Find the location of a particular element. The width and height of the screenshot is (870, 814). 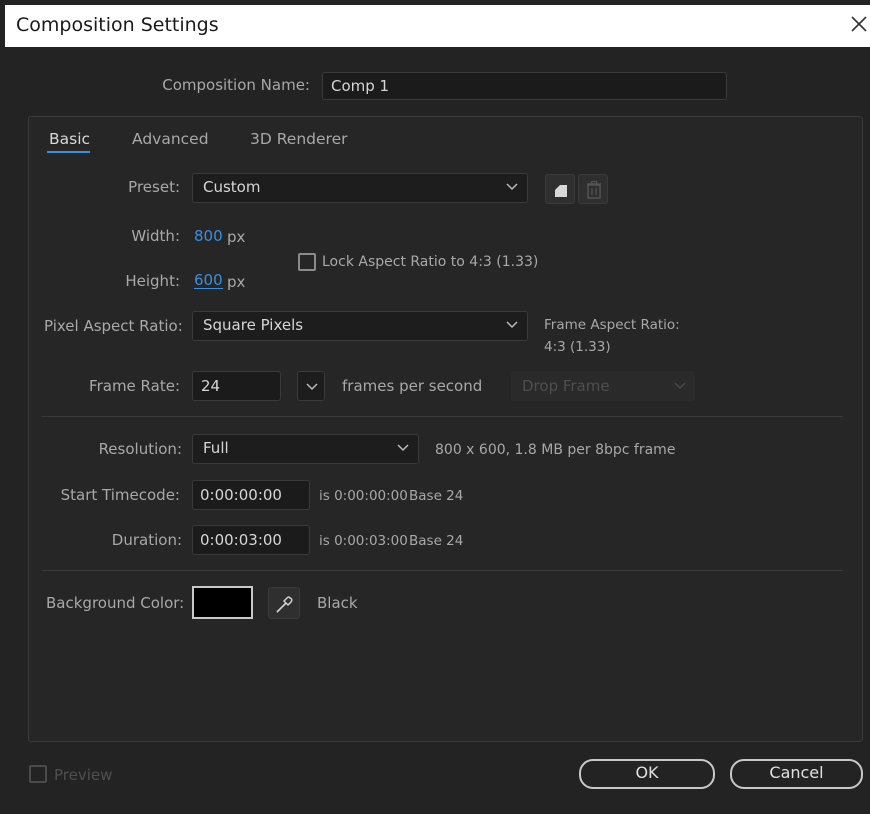

duration-is: is 0:00:03:00 is located at coordinates (363, 541).